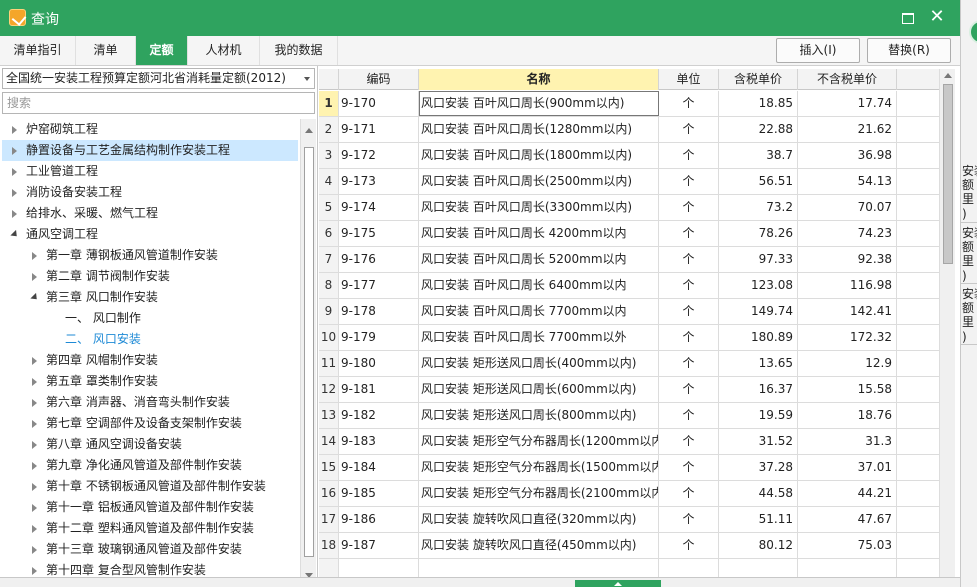 The width and height of the screenshot is (977, 587). What do you see at coordinates (629, 130) in the screenshot?
I see `table-row: 2 9-171 风口安装 百叶风口周长(1280mm以内) 个 22.88 21.62` at bounding box center [629, 130].